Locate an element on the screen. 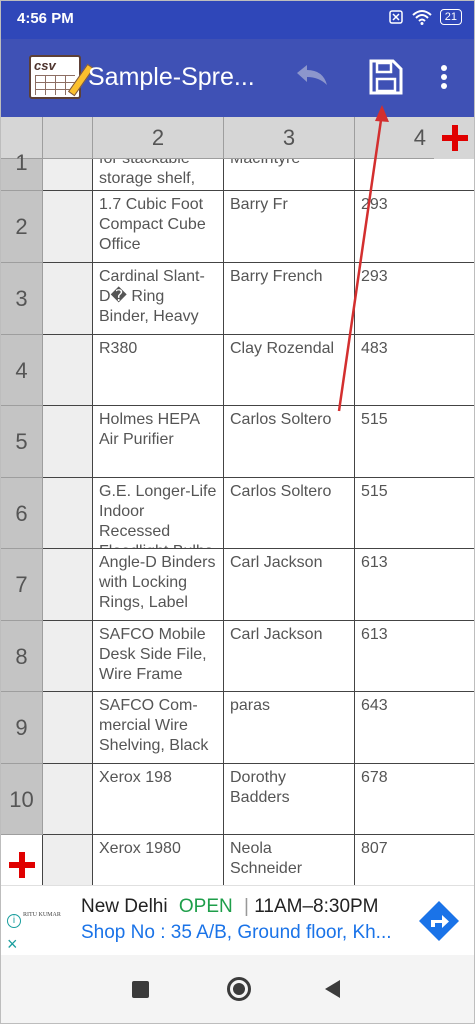  row-number: 9 is located at coordinates (22, 728).